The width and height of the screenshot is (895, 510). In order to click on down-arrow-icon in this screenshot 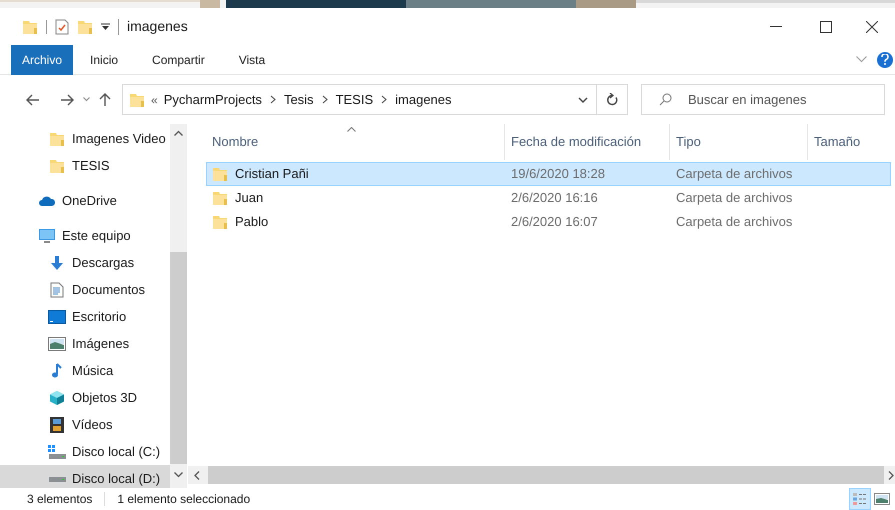, I will do `click(57, 262)`.